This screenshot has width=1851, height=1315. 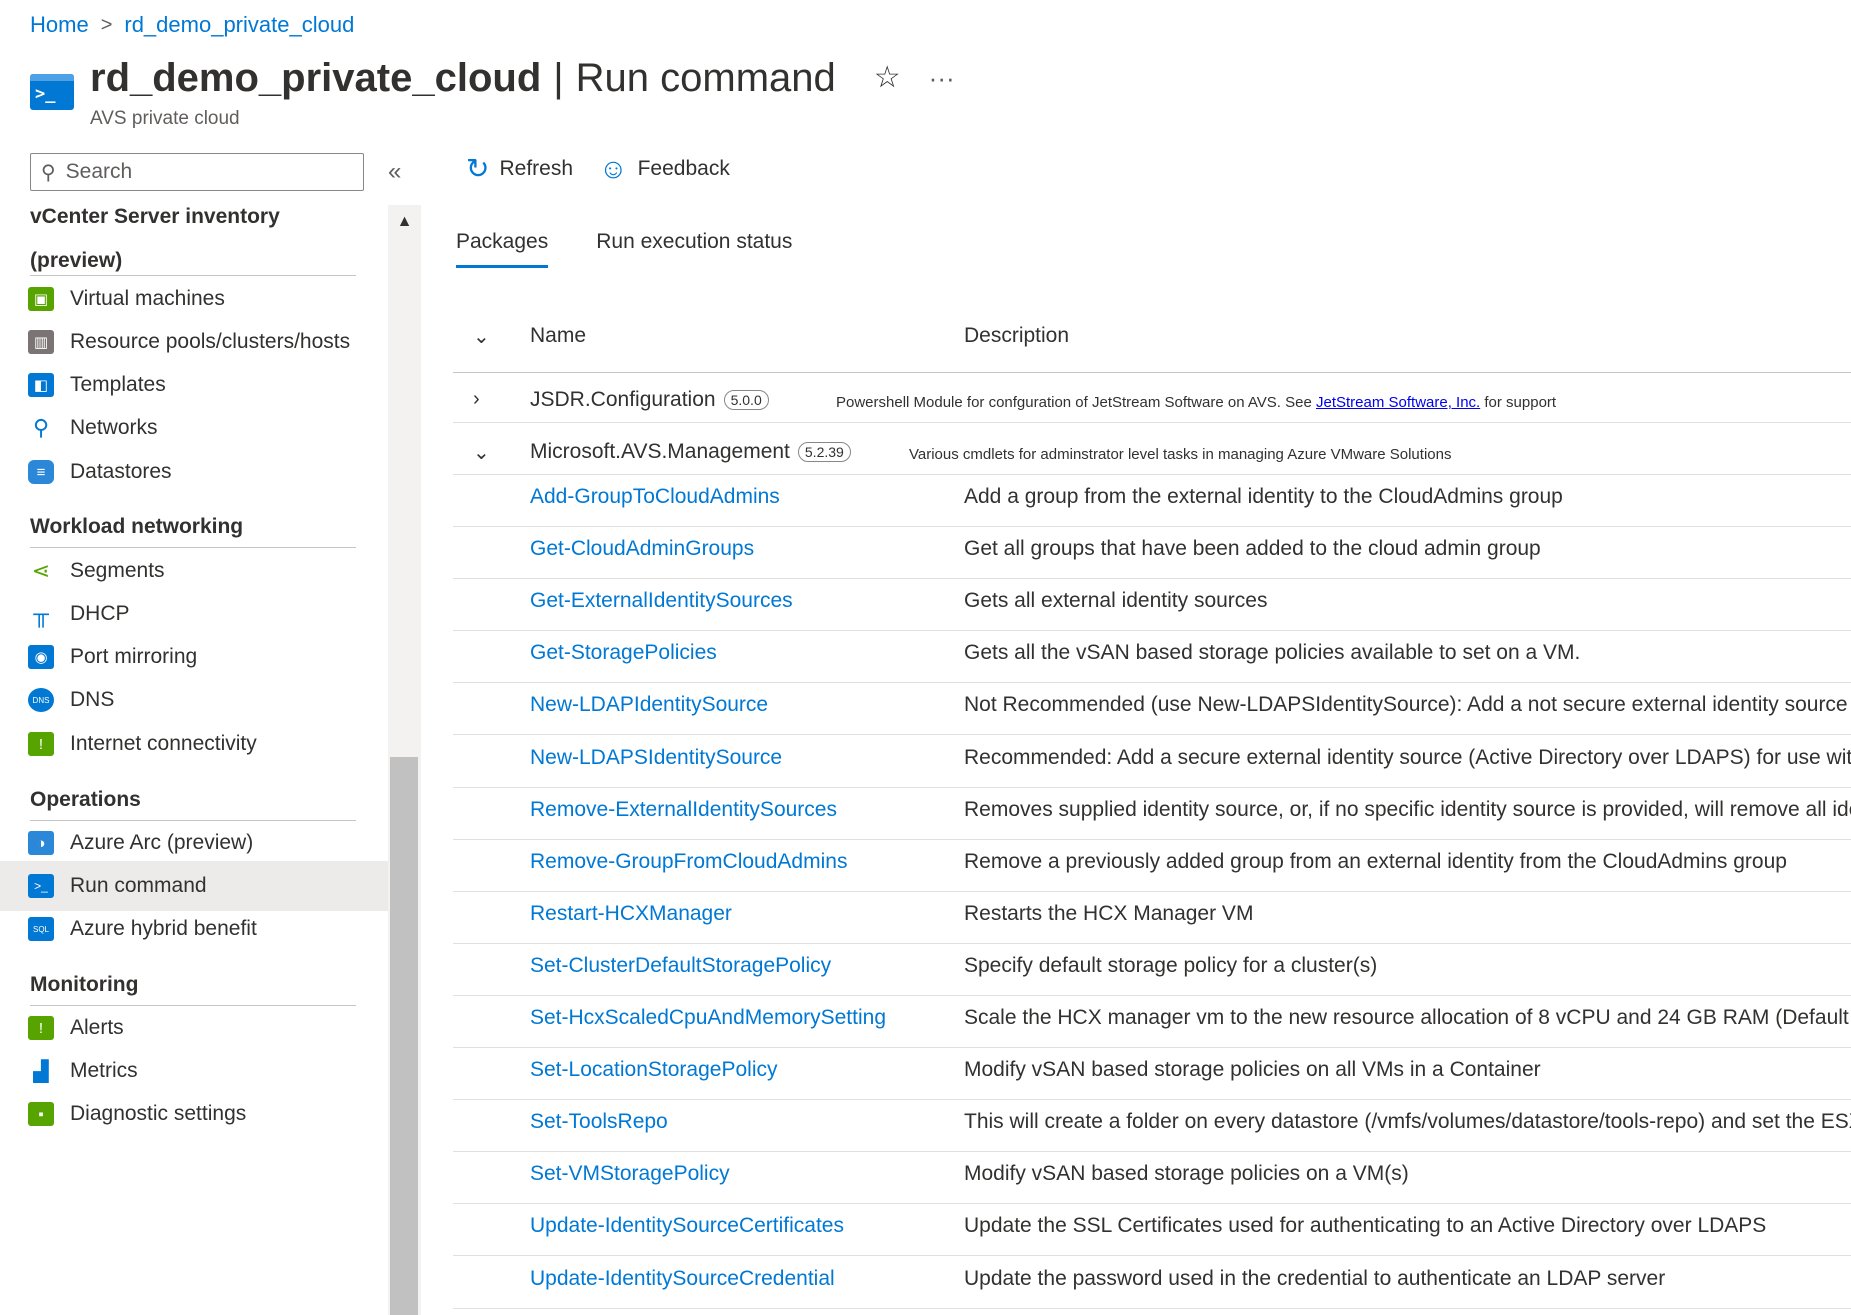 I want to click on server-rack-icon: ▥, so click(x=41, y=342).